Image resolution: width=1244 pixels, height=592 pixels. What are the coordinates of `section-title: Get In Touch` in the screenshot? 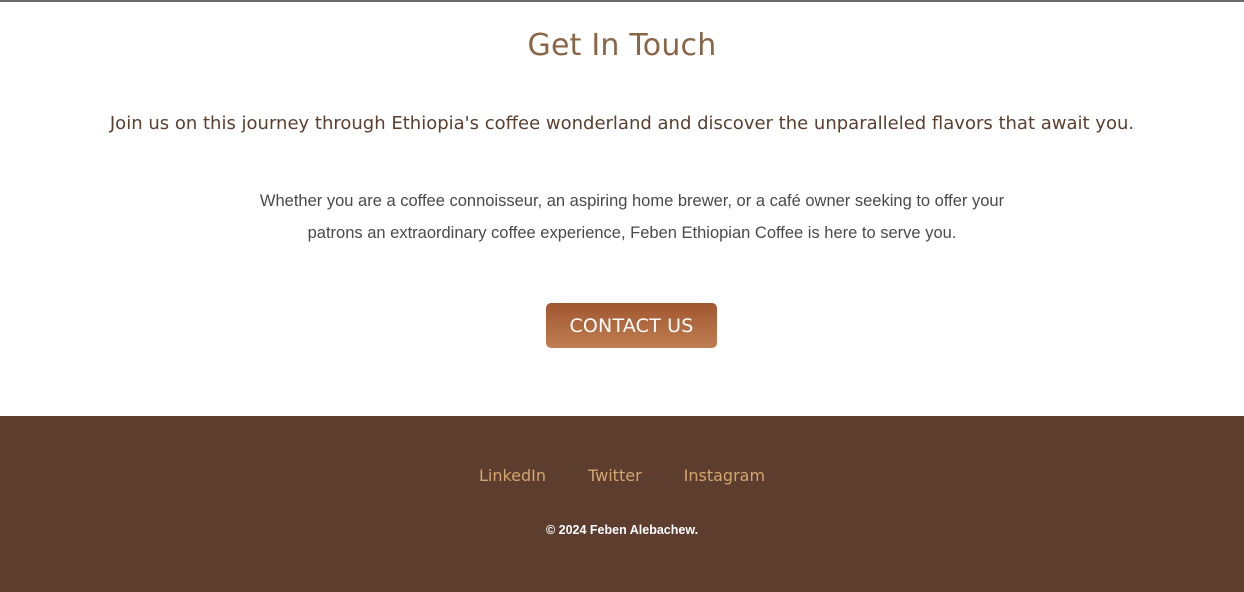 It's located at (622, 45).